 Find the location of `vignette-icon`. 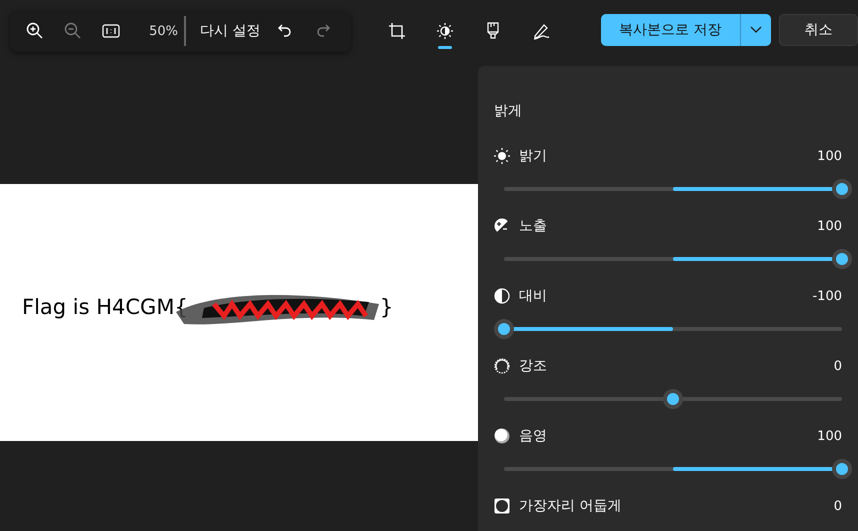

vignette-icon is located at coordinates (502, 506).